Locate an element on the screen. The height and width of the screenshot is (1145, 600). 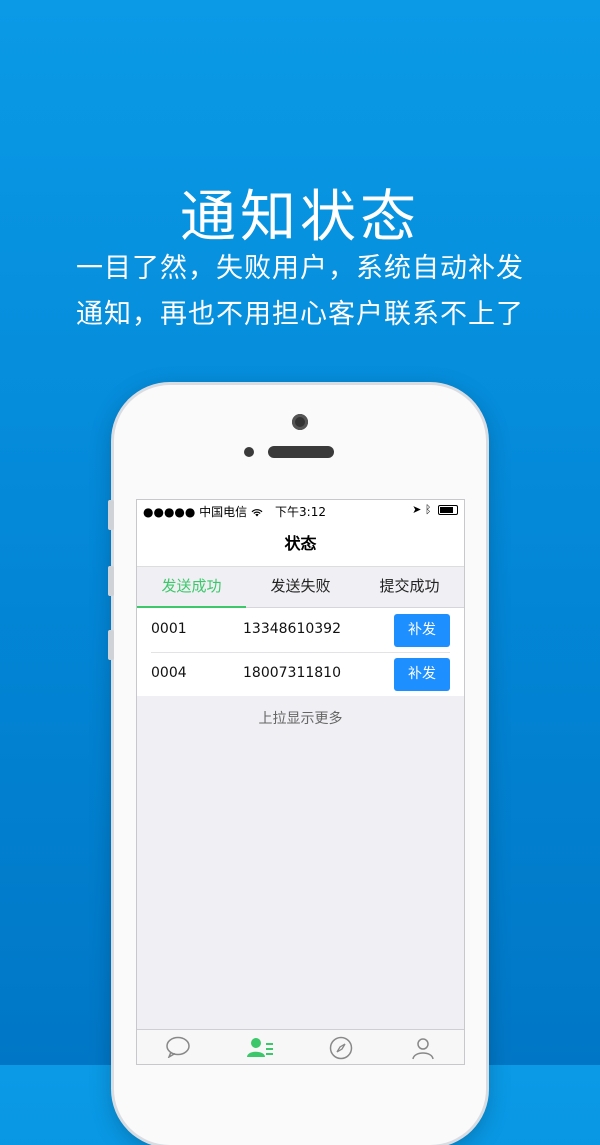
load-more-hint: 上拉显示更多 is located at coordinates (300, 718).